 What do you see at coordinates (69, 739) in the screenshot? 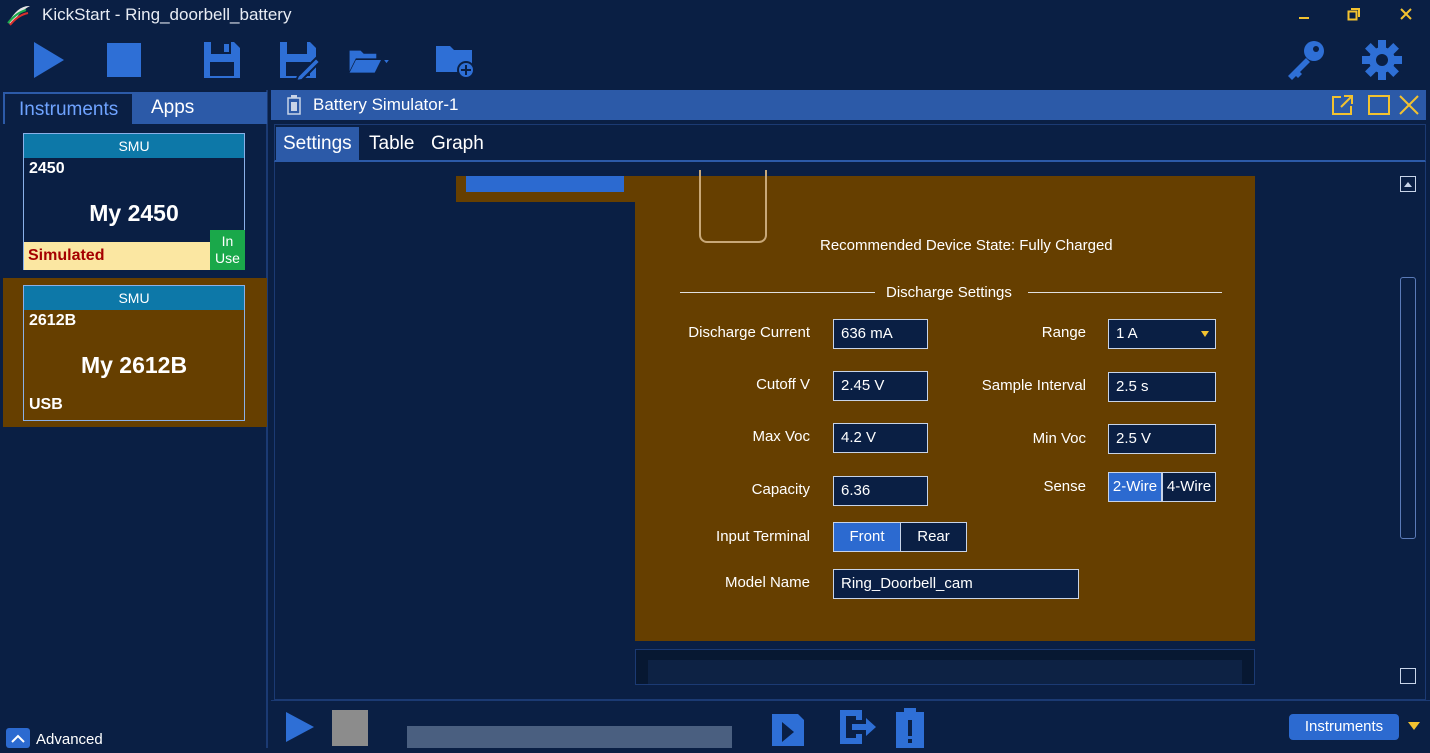
I see `advanced-label: Advanced` at bounding box center [69, 739].